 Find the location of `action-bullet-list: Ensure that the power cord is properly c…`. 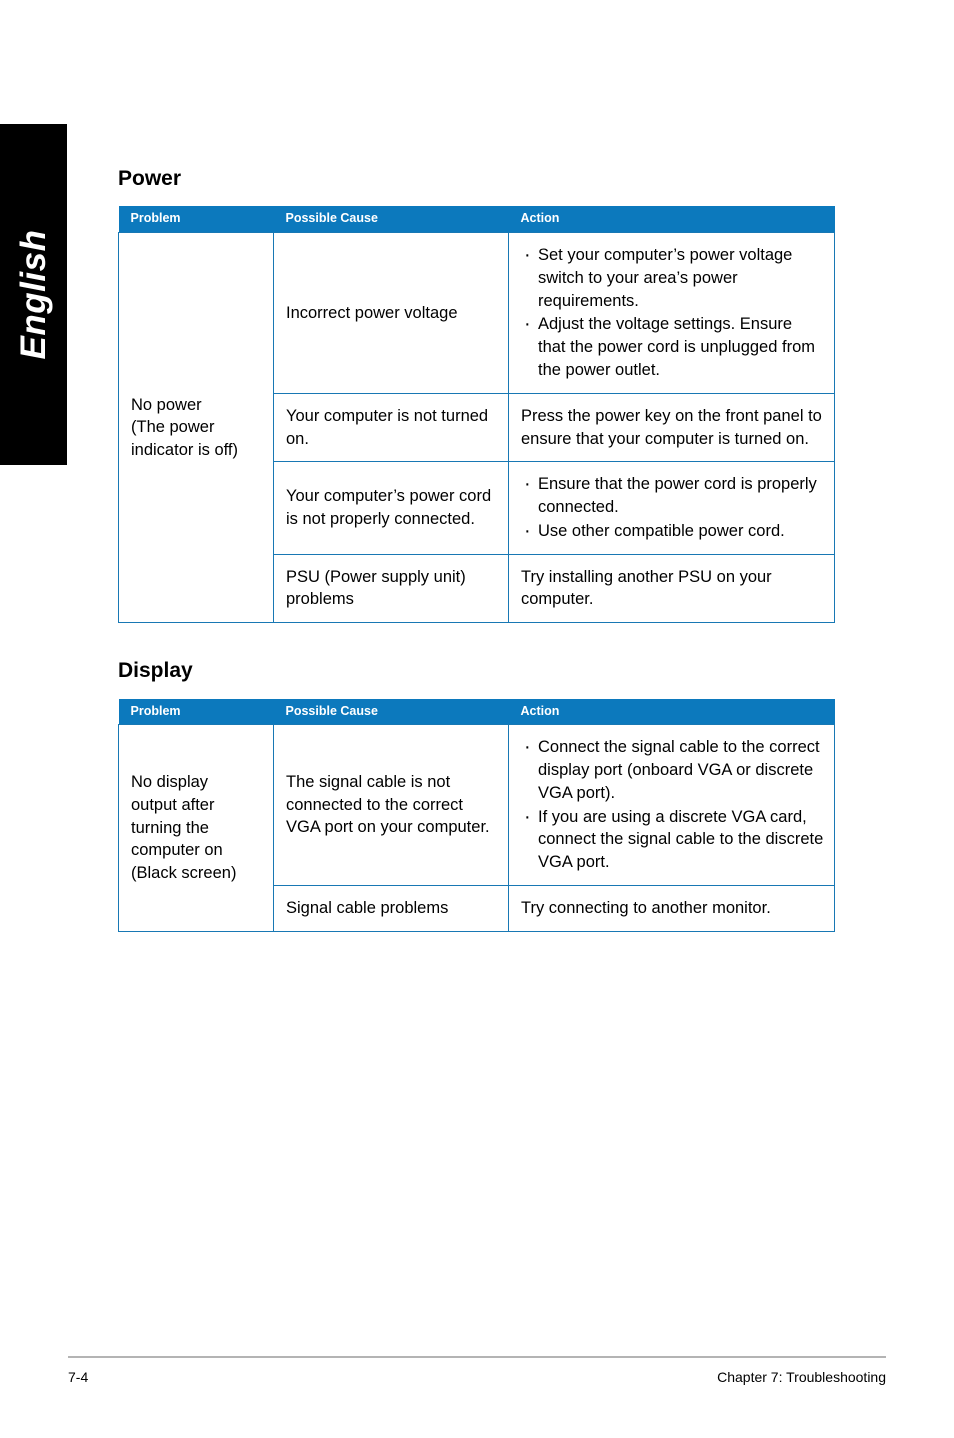

action-bullet-list: Ensure that the power cord is properly c… is located at coordinates (672, 507).